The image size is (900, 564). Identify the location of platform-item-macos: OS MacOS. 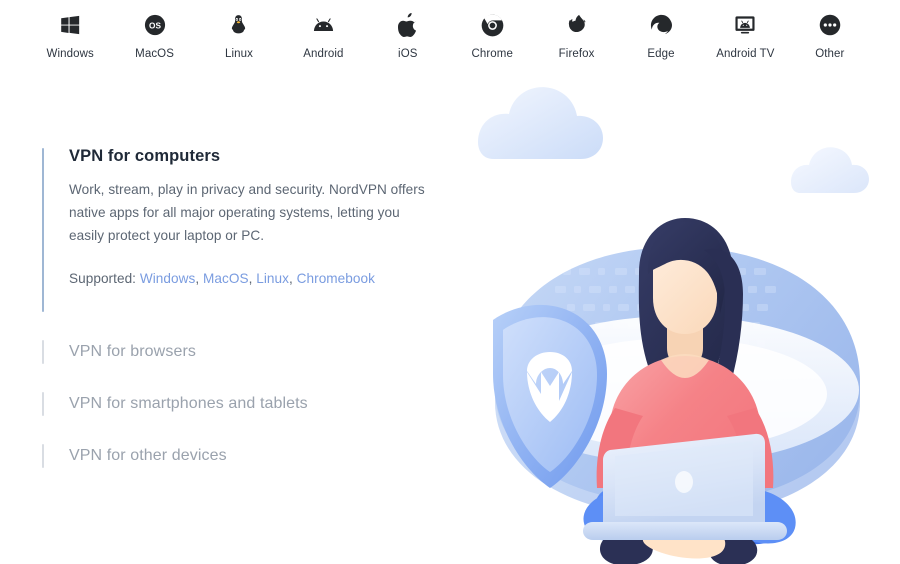
(154, 35).